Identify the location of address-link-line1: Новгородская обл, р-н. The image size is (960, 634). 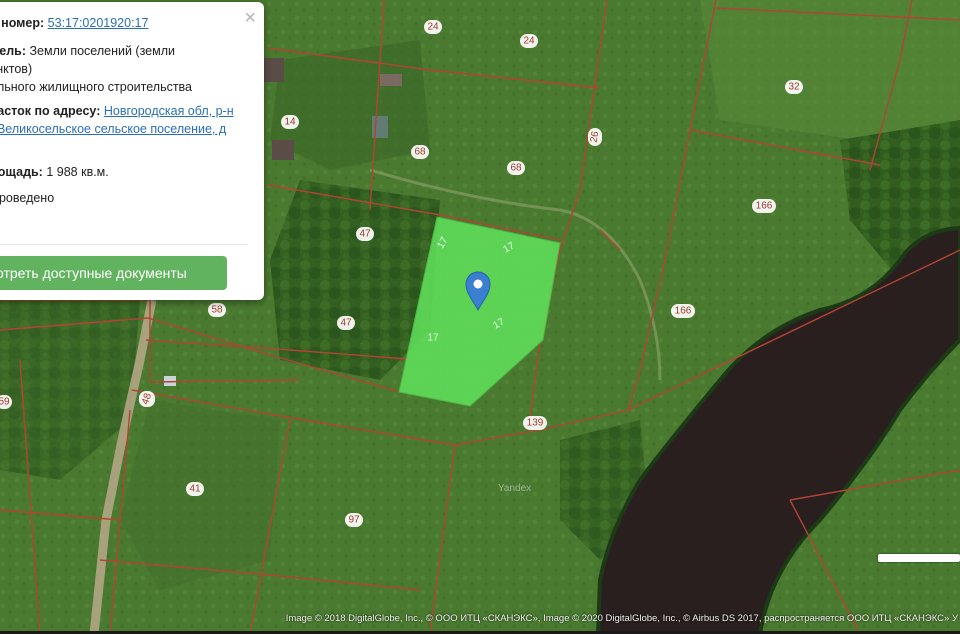
(169, 111).